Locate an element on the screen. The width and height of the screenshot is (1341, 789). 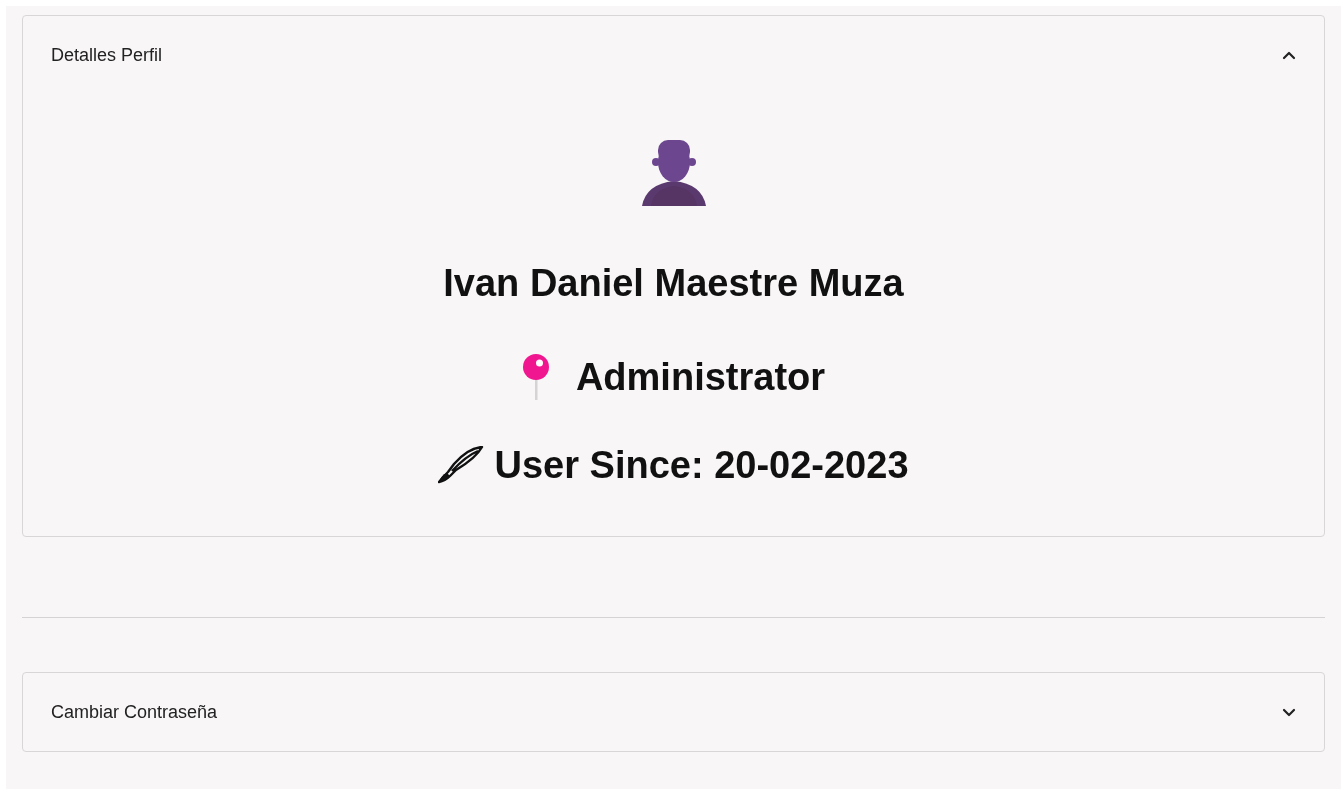
user-role: Administrator is located at coordinates (700, 377).